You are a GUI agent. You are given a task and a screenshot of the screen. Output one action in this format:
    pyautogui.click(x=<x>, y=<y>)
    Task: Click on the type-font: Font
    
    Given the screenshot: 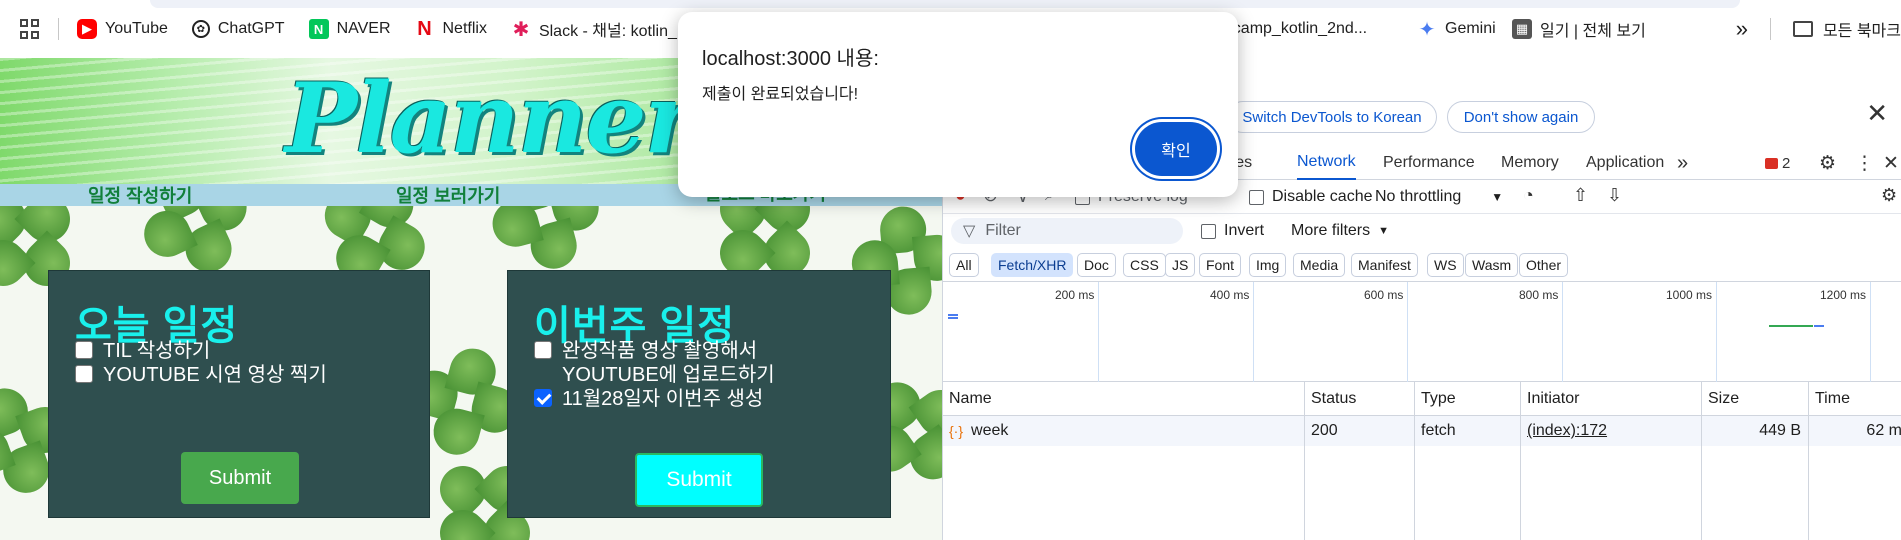 What is the action you would take?
    pyautogui.click(x=1220, y=265)
    